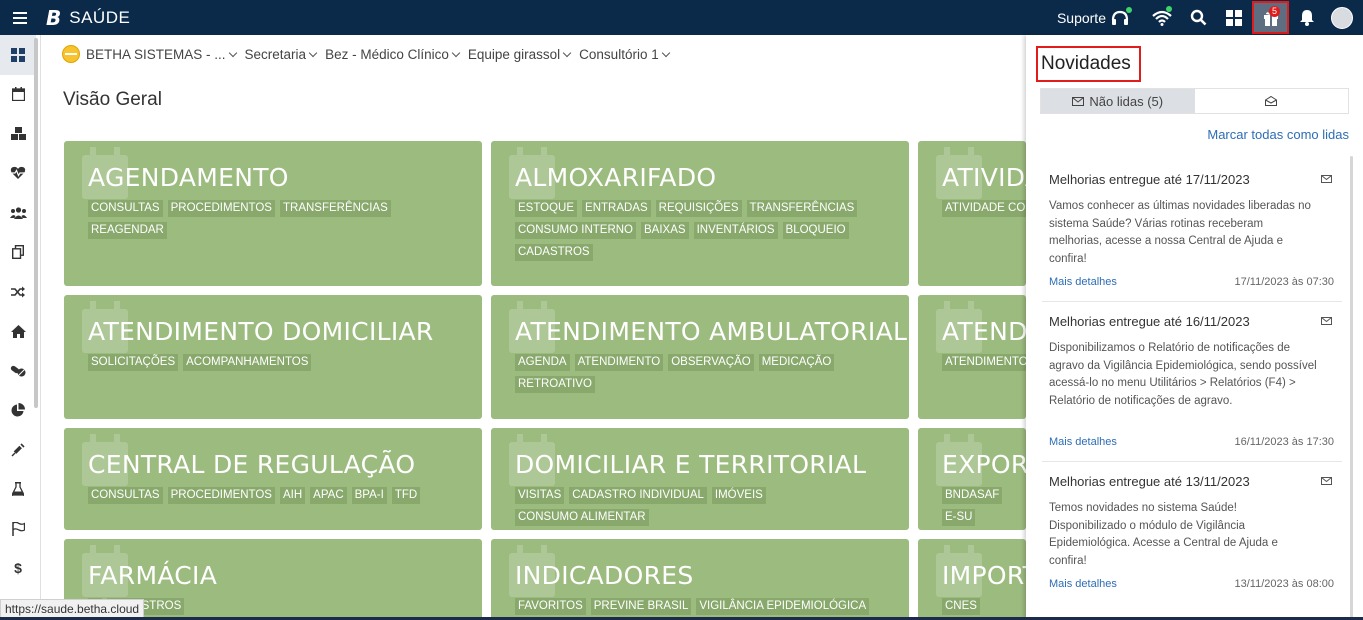  I want to click on notifications-button, so click(1307, 17).